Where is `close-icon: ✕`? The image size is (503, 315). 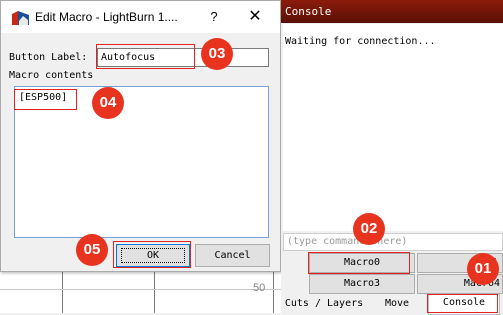
close-icon: ✕ is located at coordinates (255, 17).